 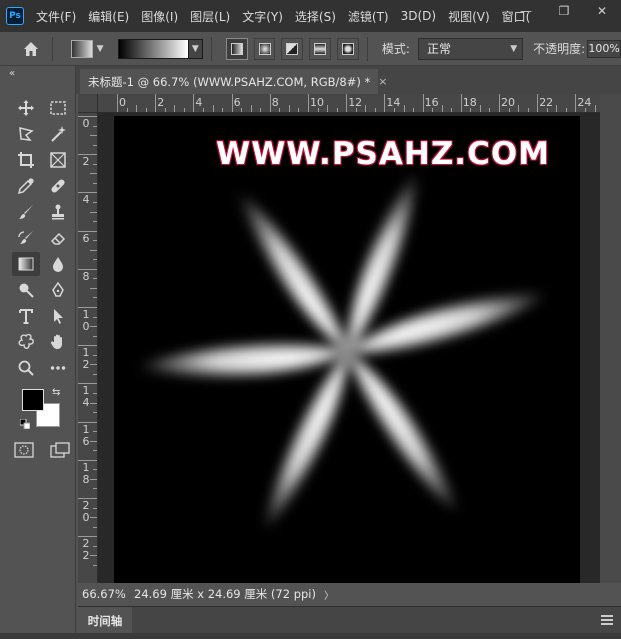 What do you see at coordinates (58, 186) in the screenshot?
I see `healing-brush-tool` at bounding box center [58, 186].